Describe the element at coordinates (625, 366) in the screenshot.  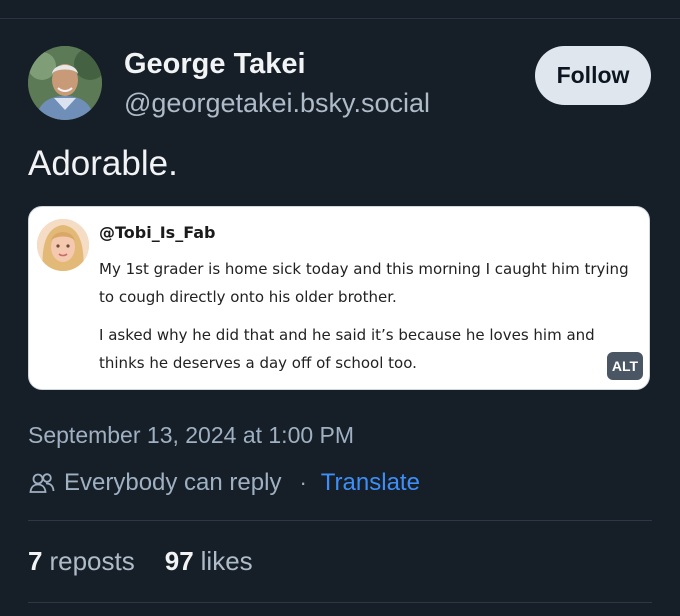
I see `alt-text-badge: ALT` at that location.